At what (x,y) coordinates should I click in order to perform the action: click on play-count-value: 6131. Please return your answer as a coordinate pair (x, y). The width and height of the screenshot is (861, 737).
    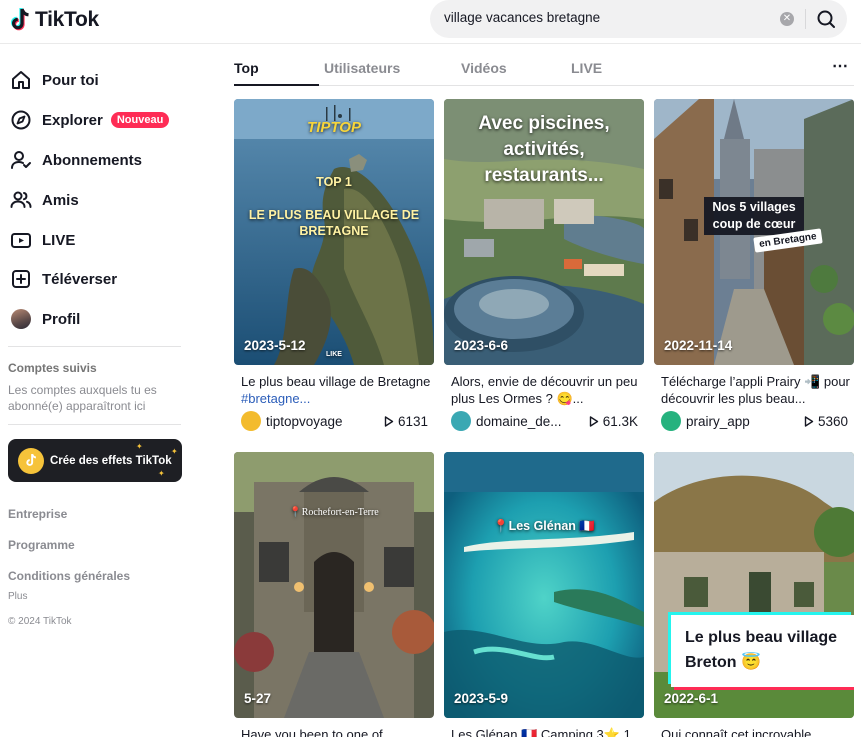
    Looking at the image, I should click on (412, 421).